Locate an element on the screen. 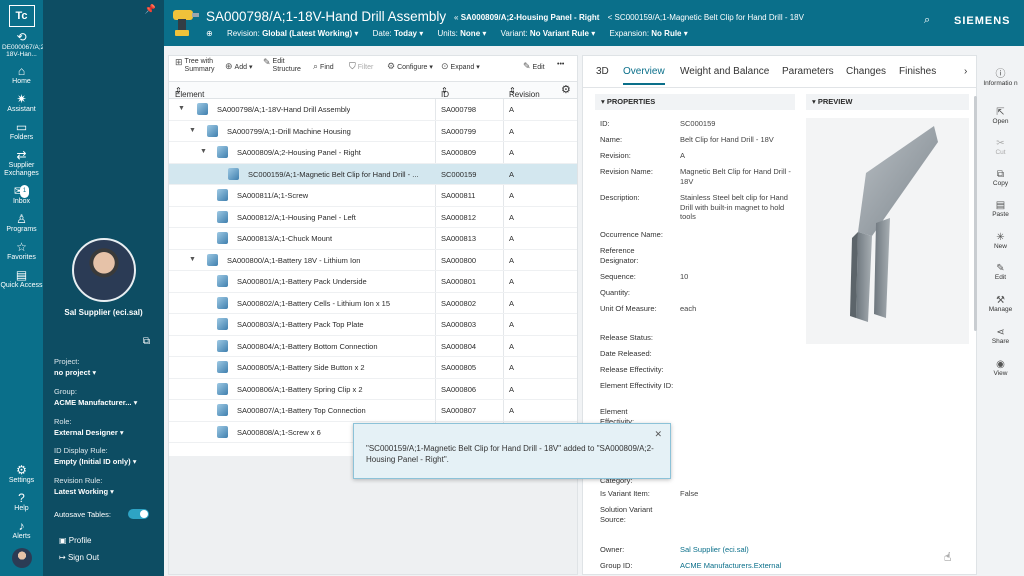 The height and width of the screenshot is (576, 1024). details-scrollbar is located at coordinates (975, 213).